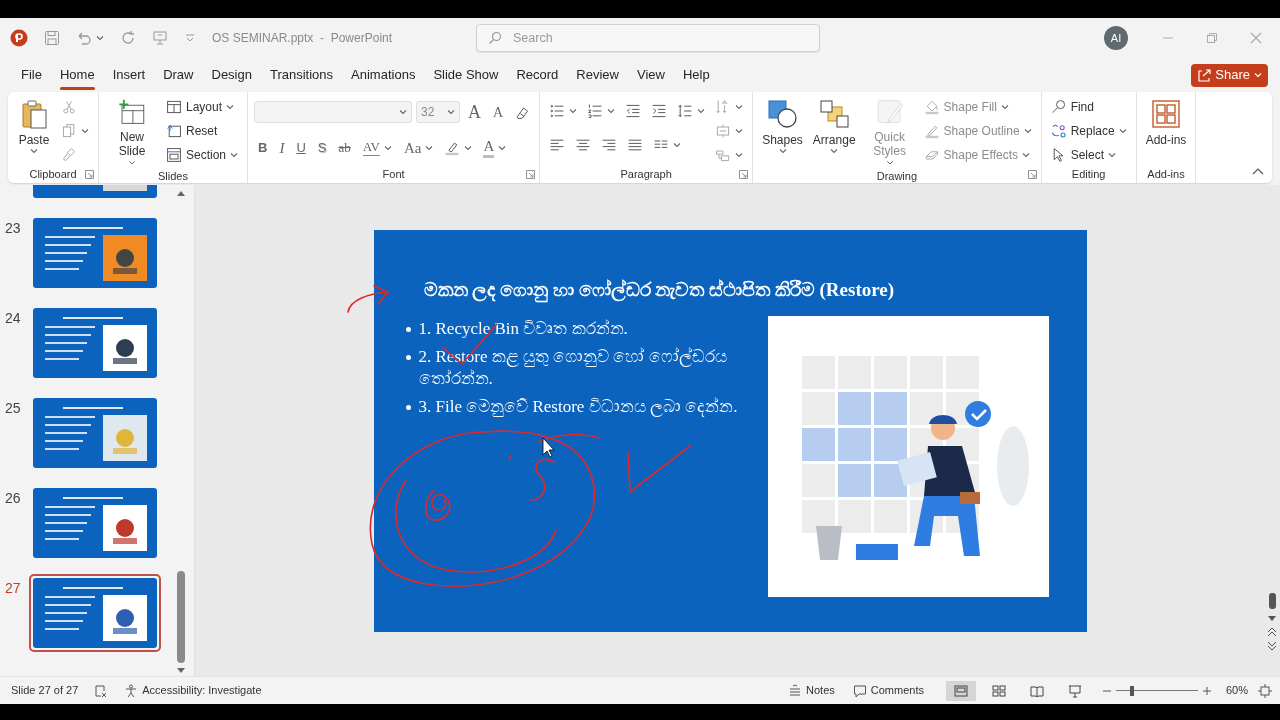 This screenshot has width=1280, height=720. What do you see at coordinates (1116, 38) in the screenshot?
I see `account-avatar: AI` at bounding box center [1116, 38].